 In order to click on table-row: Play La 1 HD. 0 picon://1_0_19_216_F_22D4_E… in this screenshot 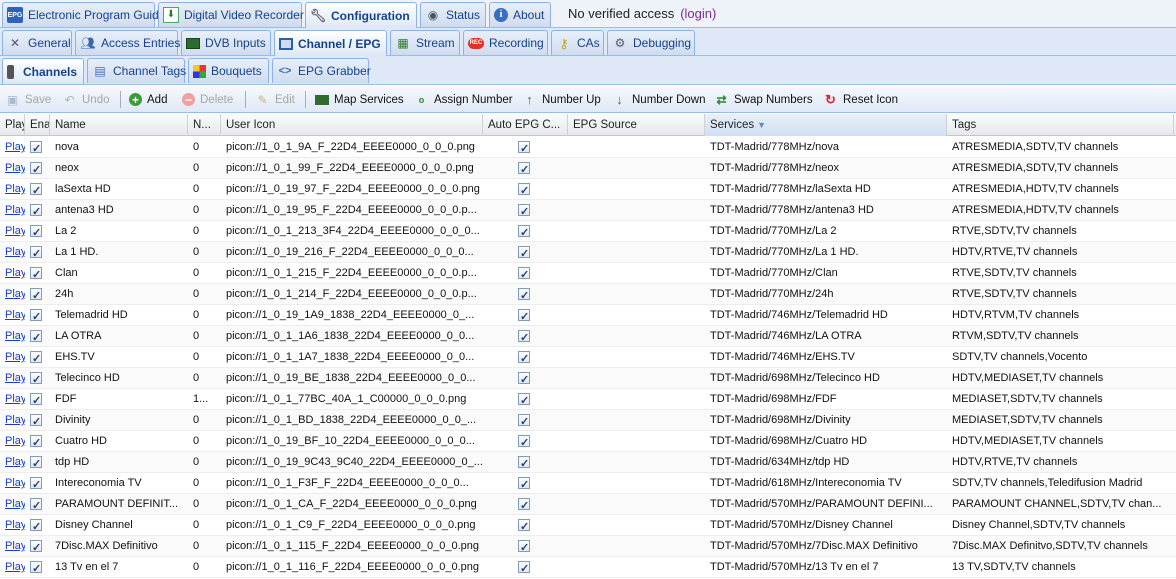, I will do `click(588, 252)`.